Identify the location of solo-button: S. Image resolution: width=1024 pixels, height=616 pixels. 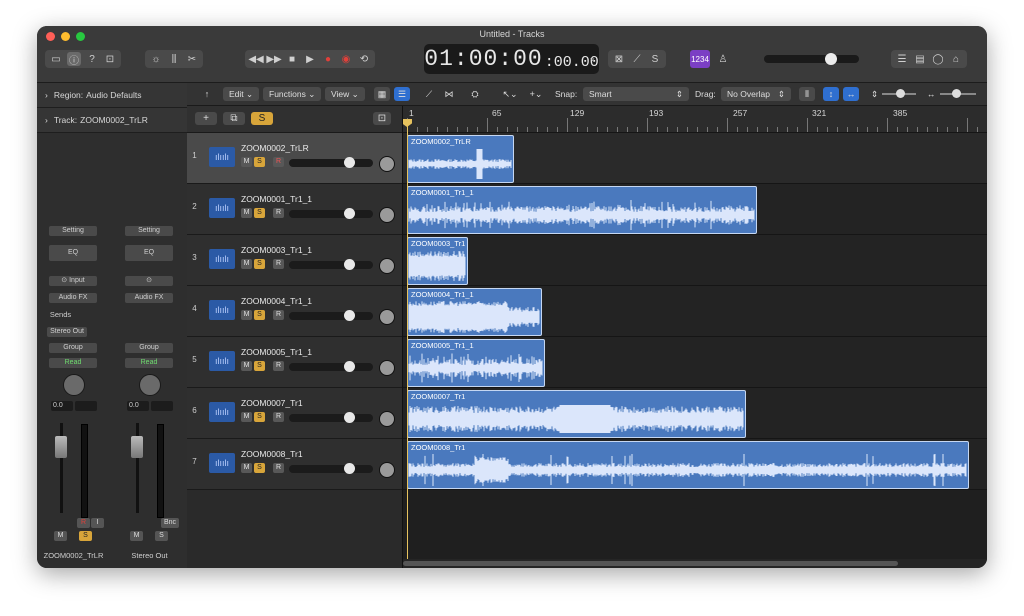
(85, 536).